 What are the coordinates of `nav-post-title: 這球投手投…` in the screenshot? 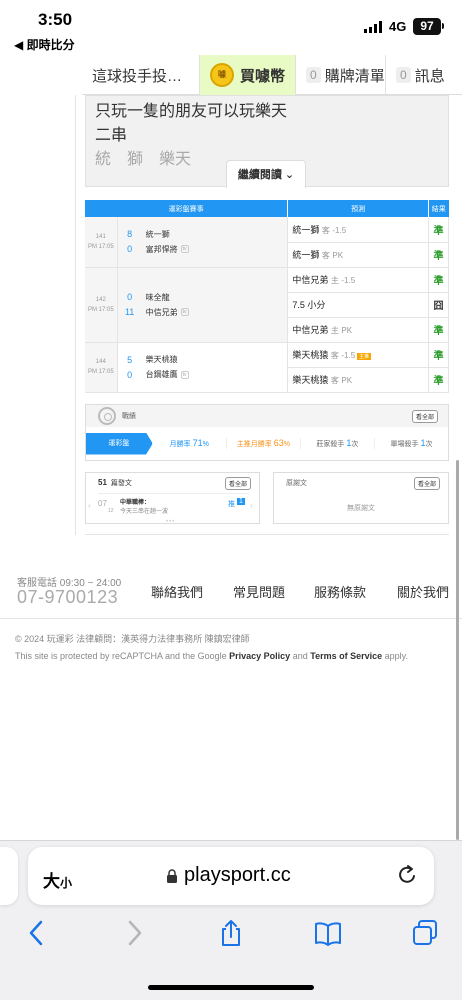 It's located at (141, 75).